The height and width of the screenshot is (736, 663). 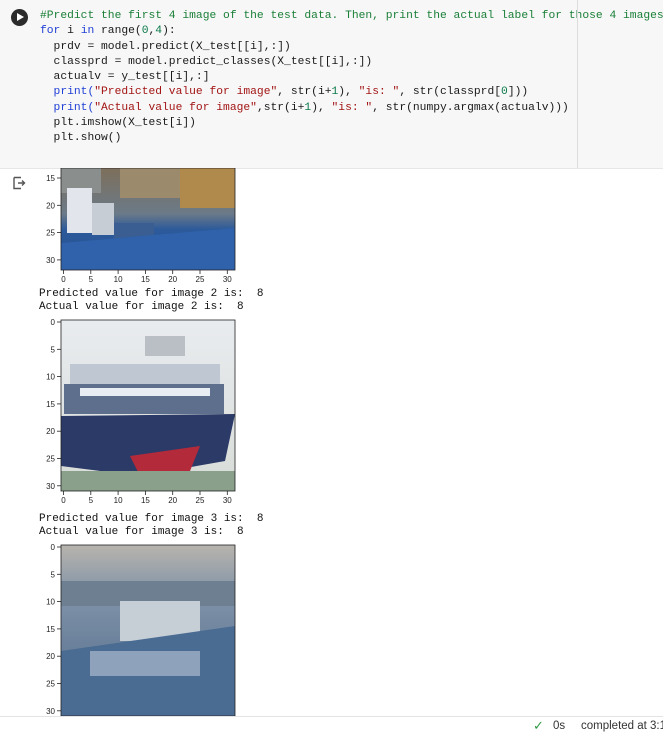 I want to click on code-line: prdv = model.predict(X_test[[i],:]), so click(x=351, y=47).